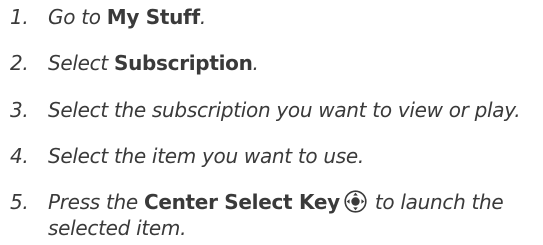 The width and height of the screenshot is (543, 245). What do you see at coordinates (19, 156) in the screenshot?
I see `step-number: 4.` at bounding box center [19, 156].